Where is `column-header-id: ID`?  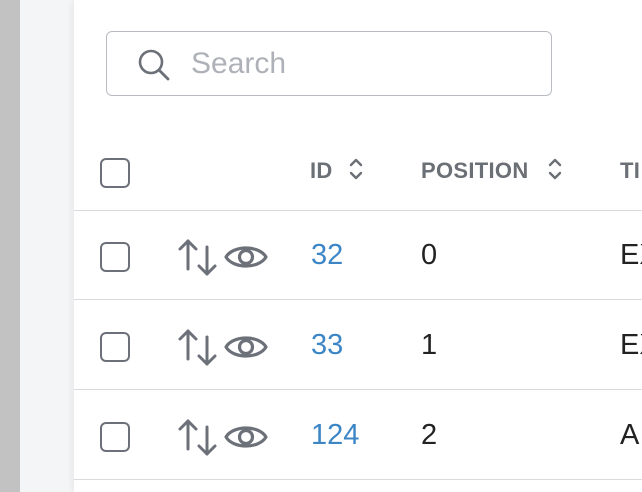
column-header-id: ID is located at coordinates (321, 171).